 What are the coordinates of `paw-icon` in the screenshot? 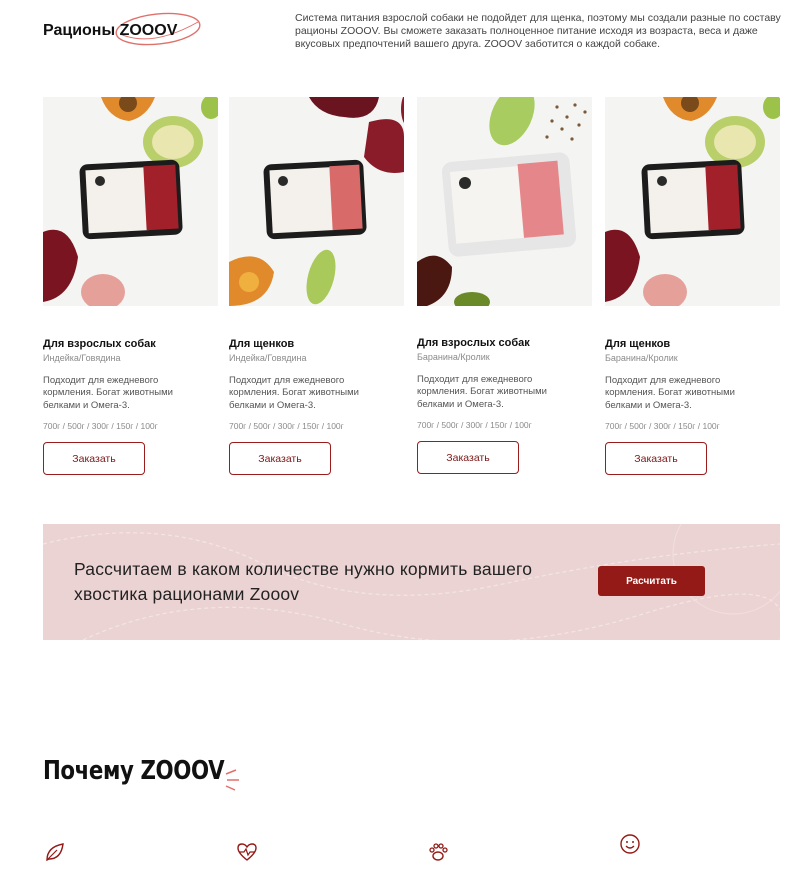 It's located at (438, 852).